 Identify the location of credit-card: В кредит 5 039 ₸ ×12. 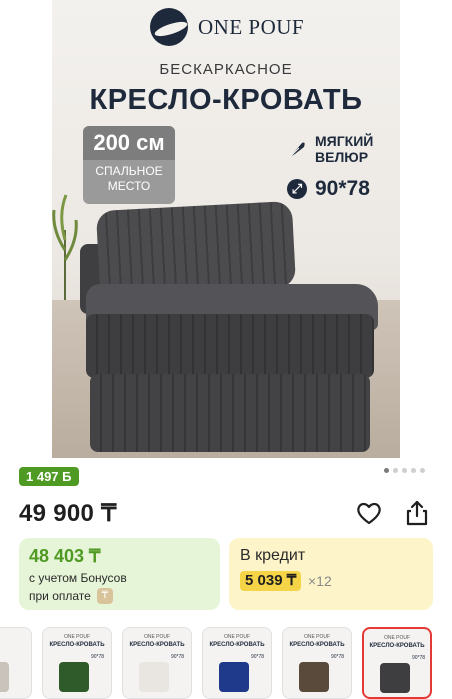
(331, 574).